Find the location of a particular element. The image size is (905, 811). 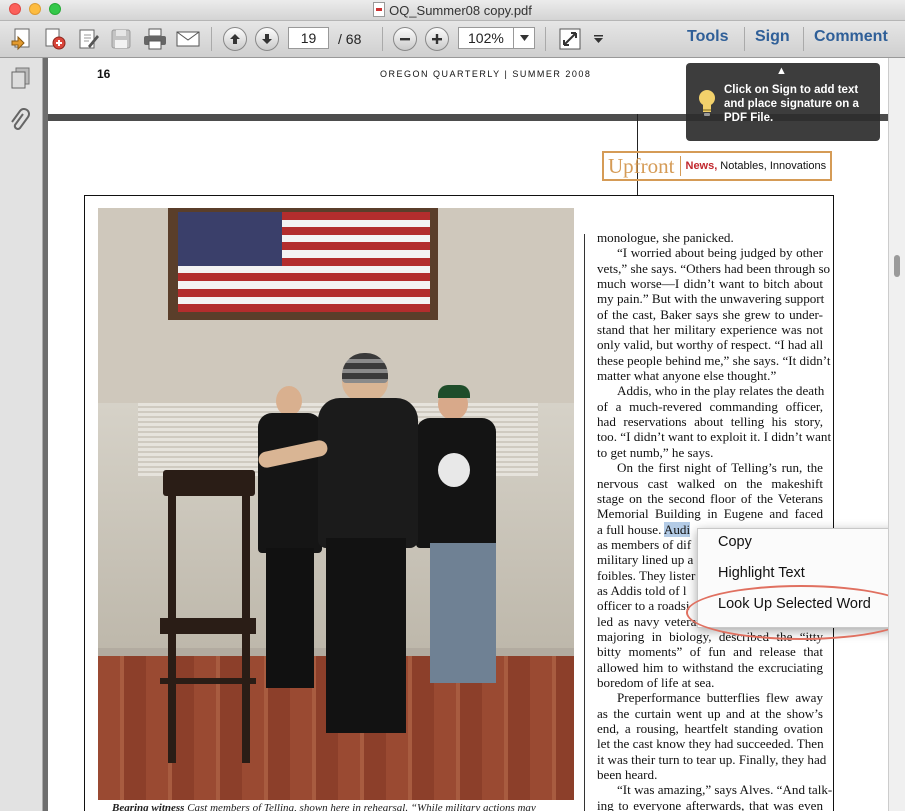

toolbar: 19 / 68 102% Tools Sign Comment is located at coordinates (452, 39).